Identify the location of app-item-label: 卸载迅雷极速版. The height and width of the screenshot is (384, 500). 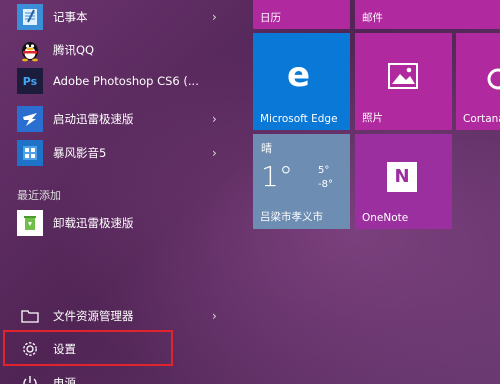
(93, 223).